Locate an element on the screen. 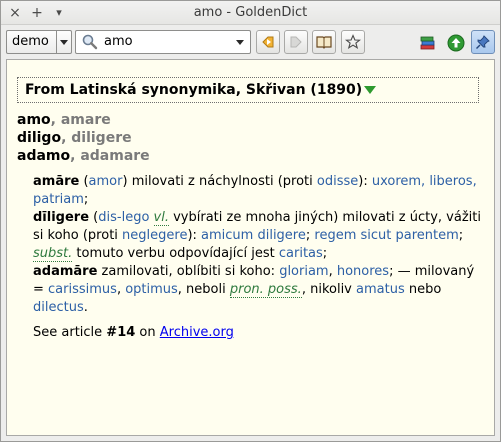  word-link: gloriam is located at coordinates (303, 271).